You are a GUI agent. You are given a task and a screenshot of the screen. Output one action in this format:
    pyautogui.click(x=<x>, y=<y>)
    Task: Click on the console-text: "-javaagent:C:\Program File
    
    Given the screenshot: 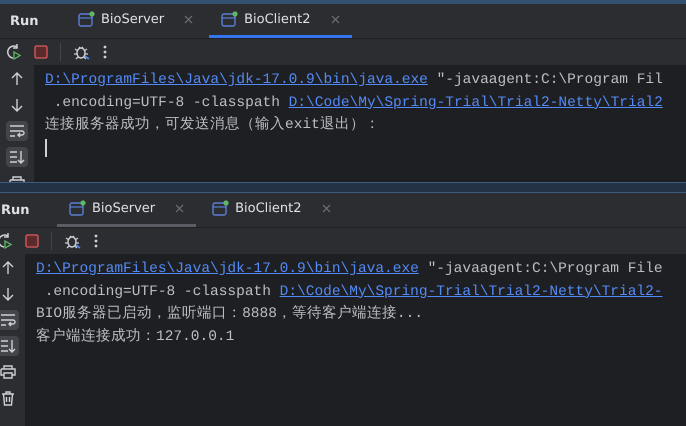 What is the action you would take?
    pyautogui.click(x=544, y=269)
    